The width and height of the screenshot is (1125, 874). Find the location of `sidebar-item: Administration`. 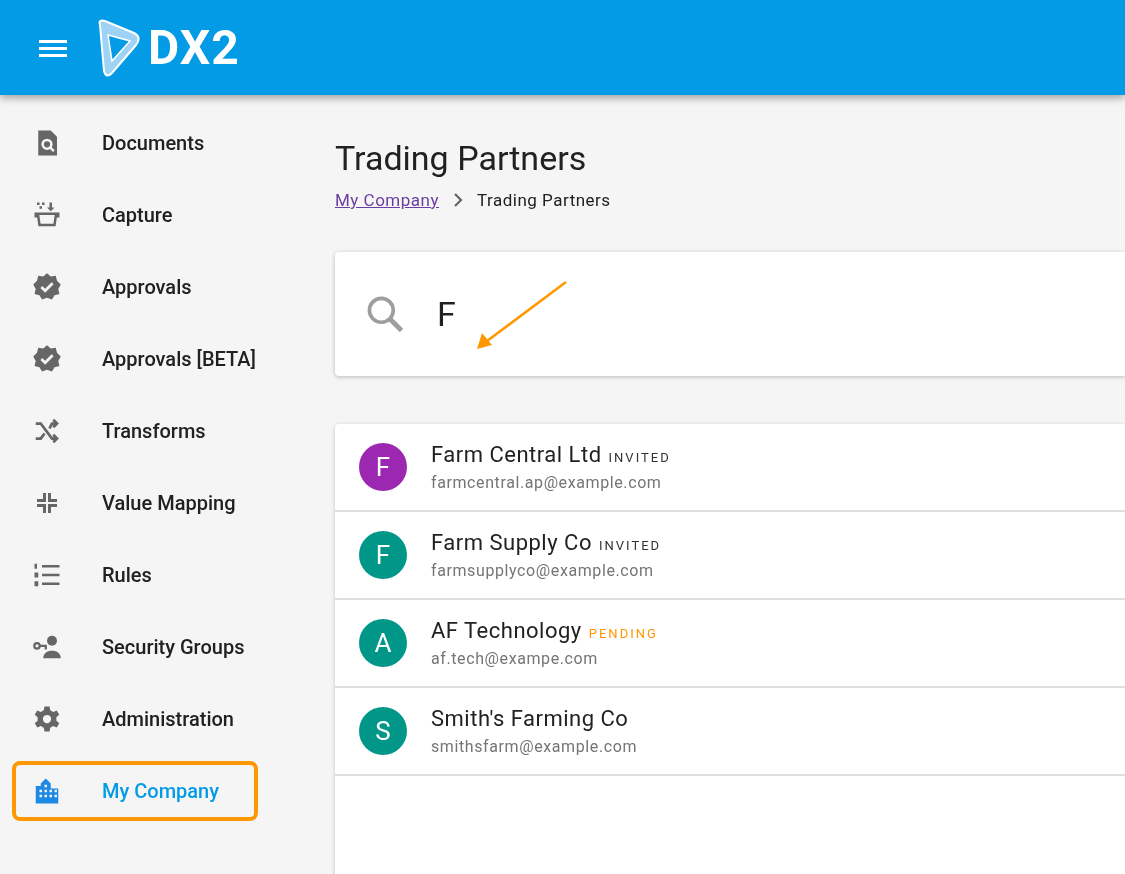

sidebar-item: Administration is located at coordinates (135, 719).